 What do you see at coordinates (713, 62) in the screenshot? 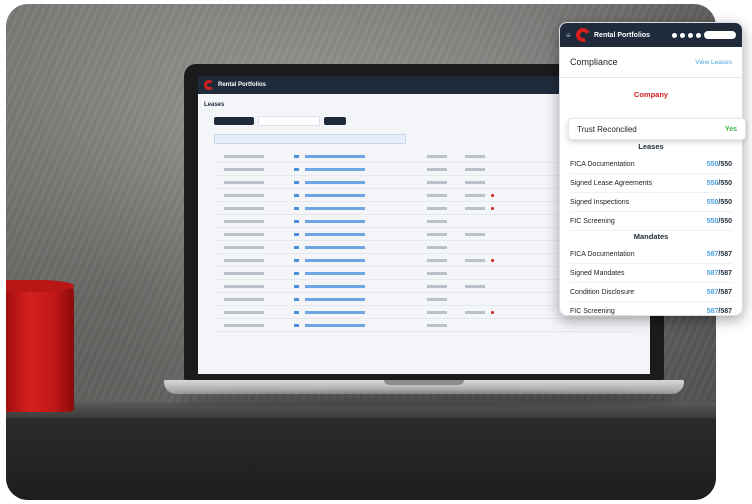
I see `view-leases-link: View Leases` at bounding box center [713, 62].